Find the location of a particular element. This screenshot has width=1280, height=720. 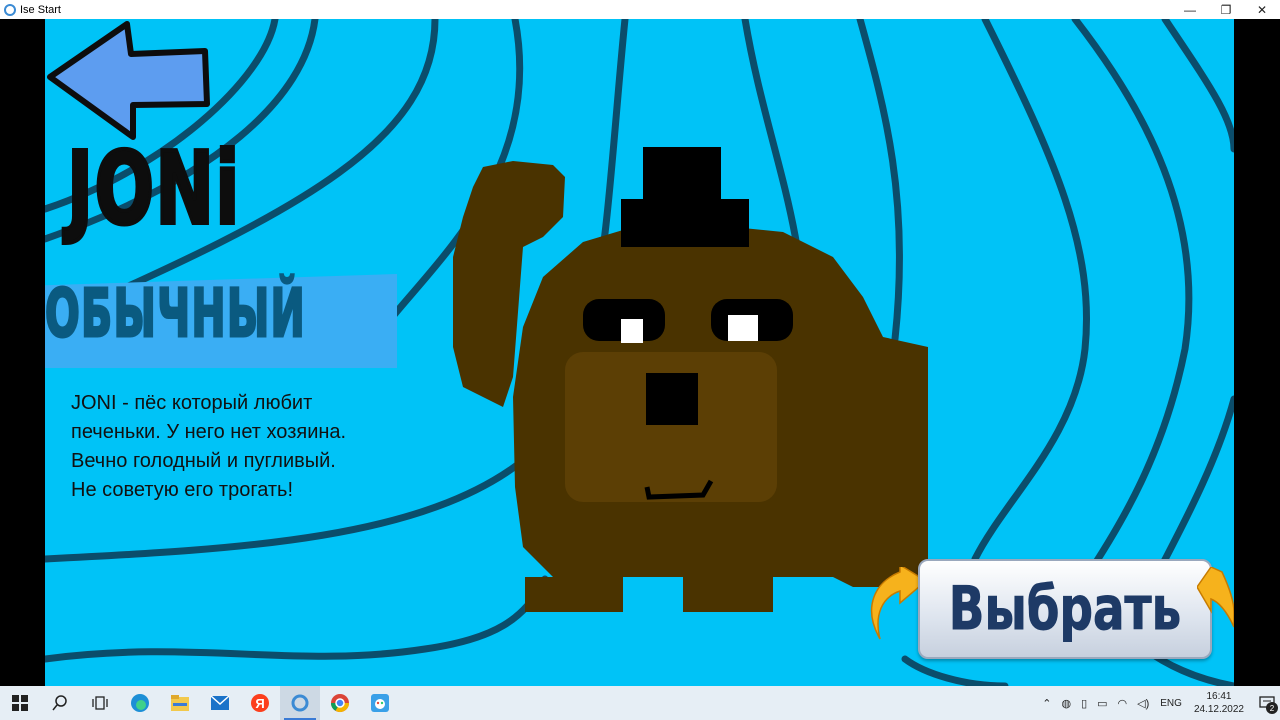

character-name: JONi is located at coordinates (153, 188).